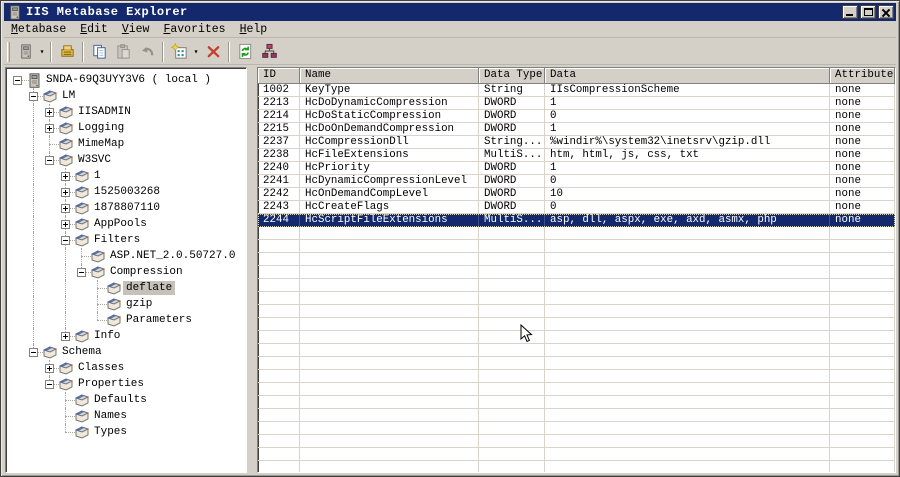 Image resolution: width=900 pixels, height=477 pixels. I want to click on menu-item-edit: Edit, so click(94, 29).